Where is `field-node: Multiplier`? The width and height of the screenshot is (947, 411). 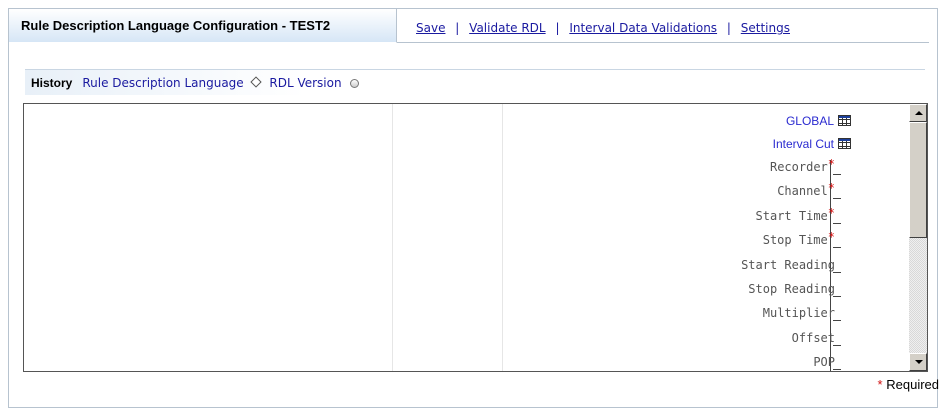
field-node: Multiplier is located at coordinates (799, 313).